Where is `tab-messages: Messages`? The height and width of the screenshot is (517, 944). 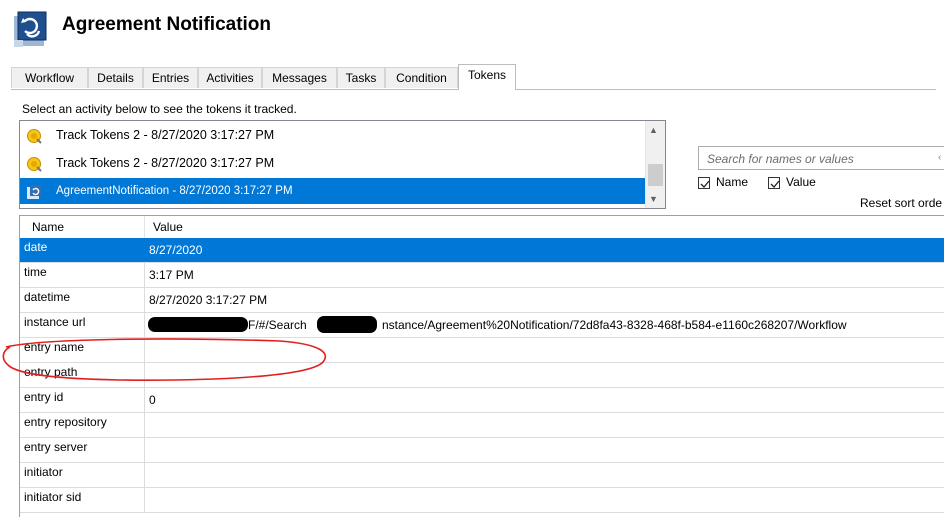
tab-messages: Messages is located at coordinates (299, 77).